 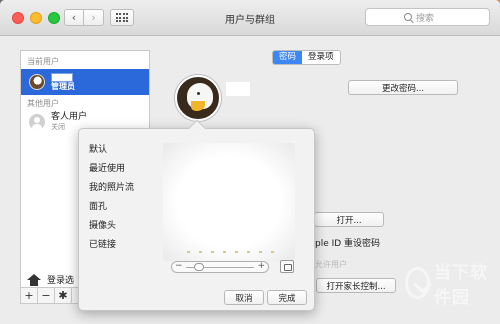 I want to click on eagle-eye, so click(x=198, y=93).